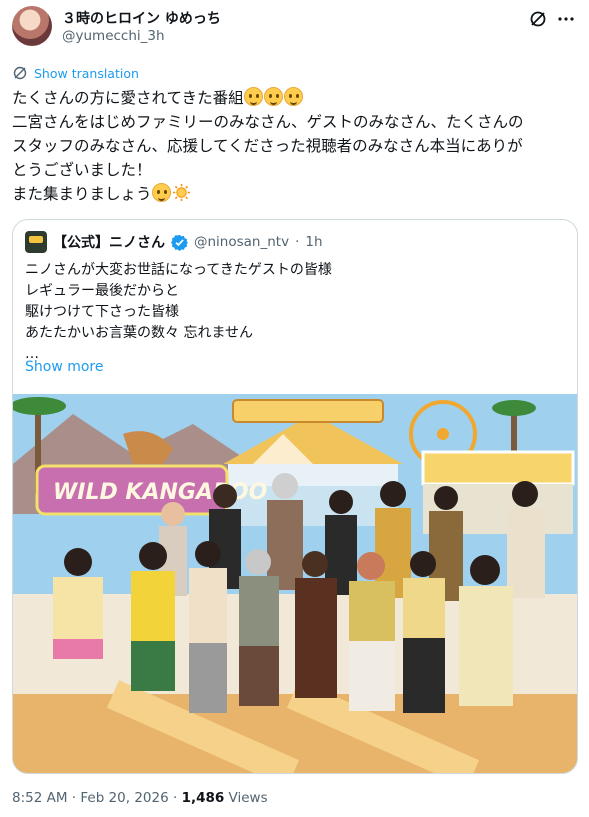  I want to click on author-handle: @yumecchi_3h, so click(113, 36).